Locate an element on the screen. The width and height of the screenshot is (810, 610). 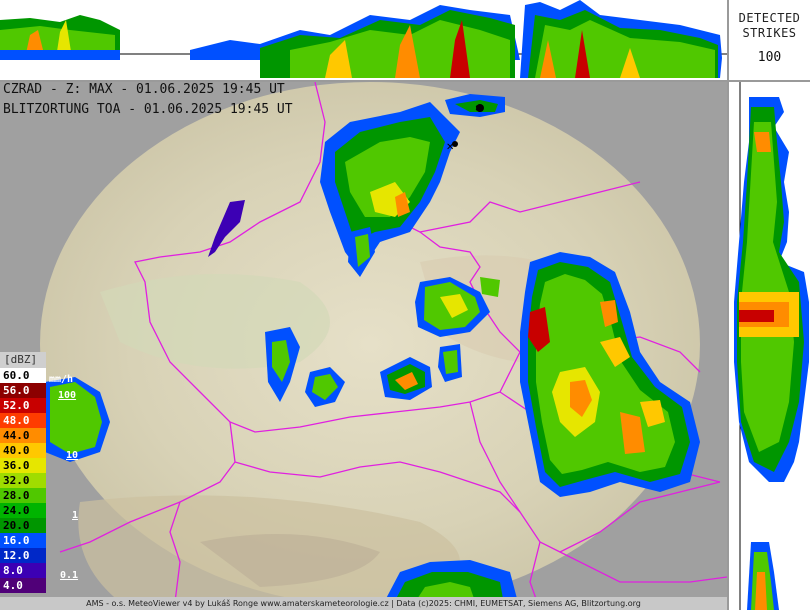
rate-label-100: 100 is located at coordinates (67, 395).